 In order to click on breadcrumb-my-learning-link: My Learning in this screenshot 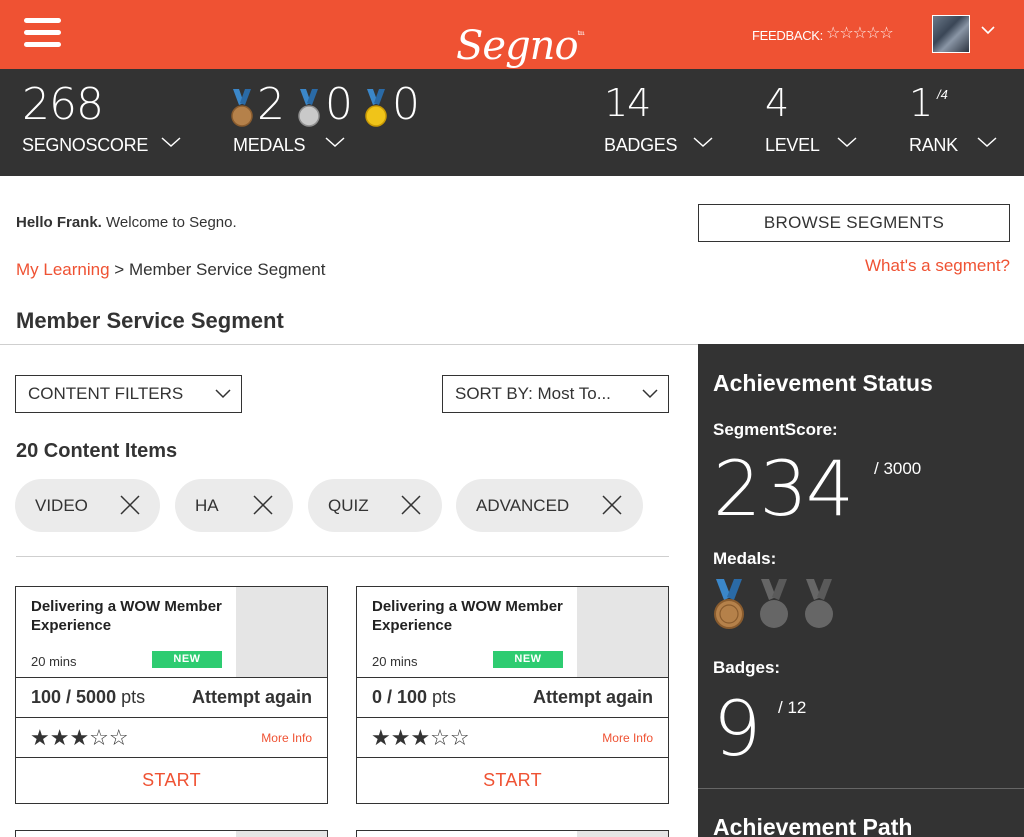, I will do `click(63, 269)`.